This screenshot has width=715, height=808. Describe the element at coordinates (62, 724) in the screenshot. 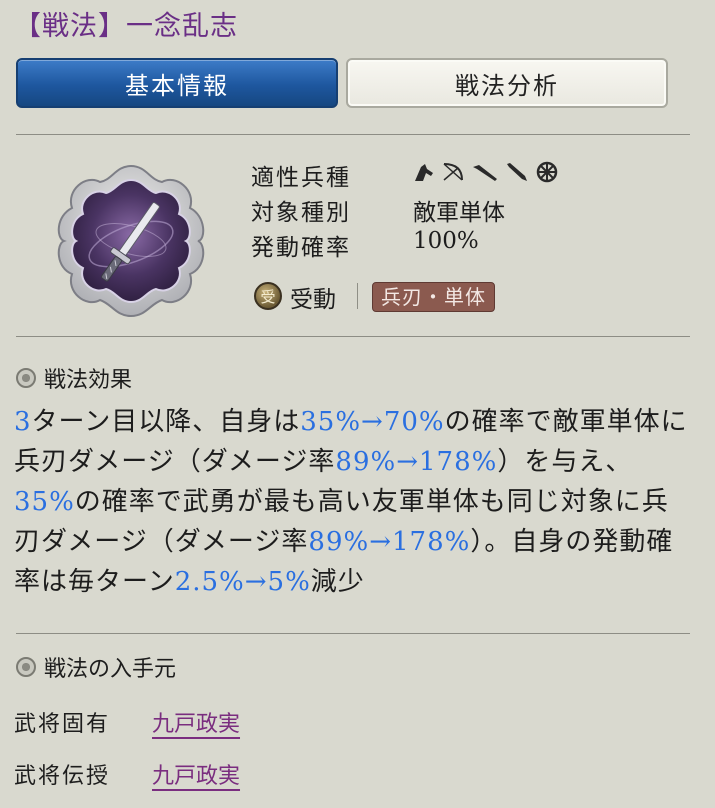

I see `source-label-unique: 武将固有` at that location.